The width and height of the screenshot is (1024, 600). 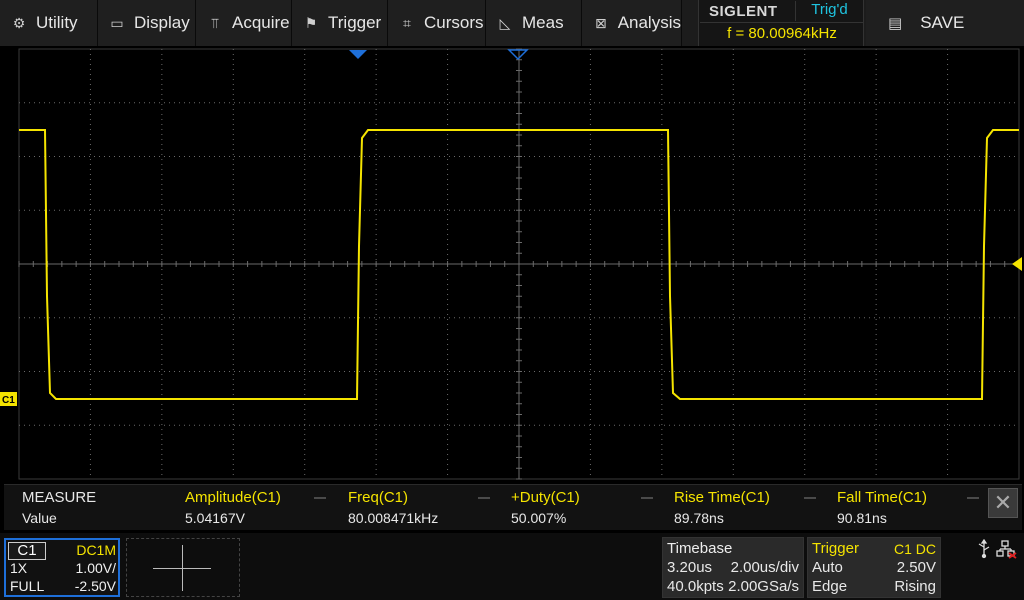 What do you see at coordinates (39, 518) in the screenshot?
I see `measure-value-label: Value` at bounding box center [39, 518].